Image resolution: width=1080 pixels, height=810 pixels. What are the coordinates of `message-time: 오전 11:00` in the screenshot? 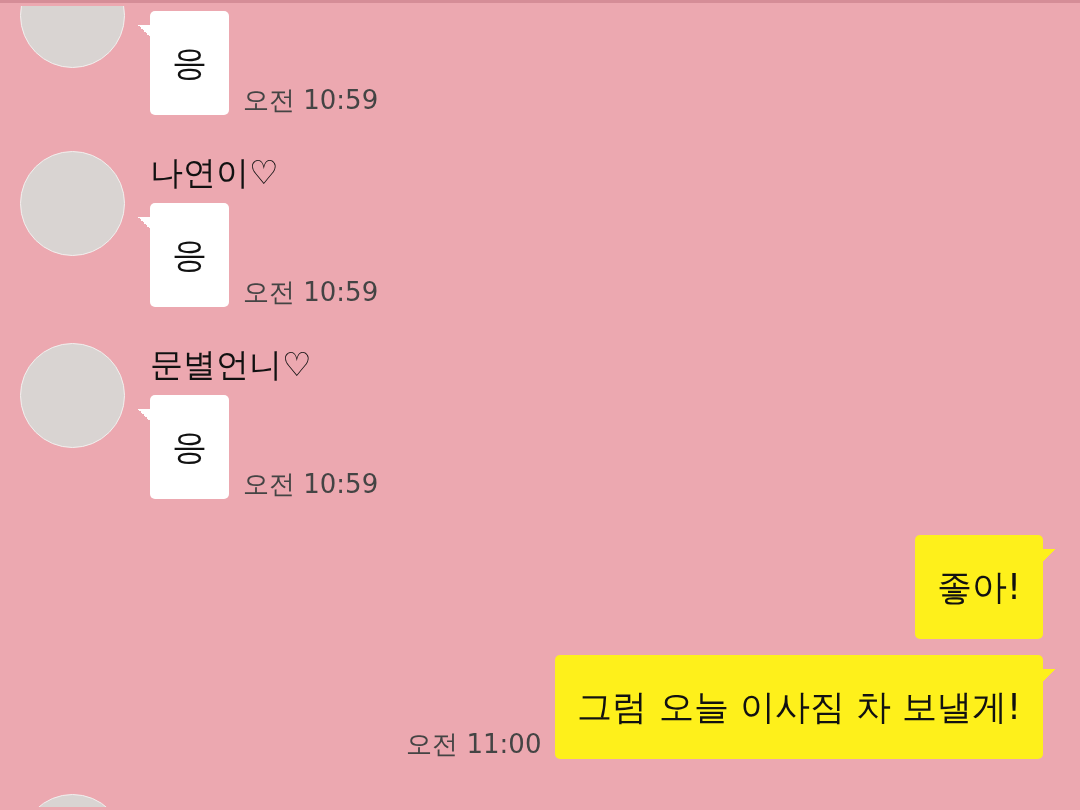 It's located at (474, 744).